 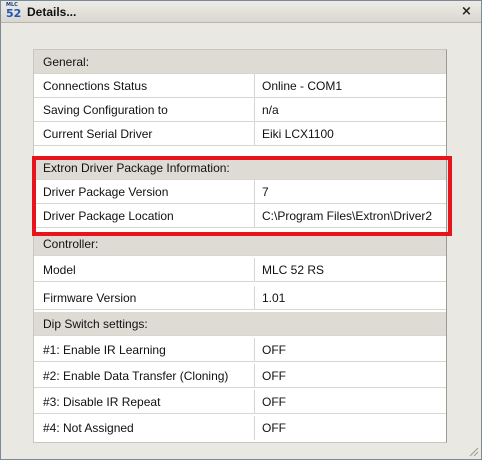 I want to click on table-row: Connections Status Online - COM1, so click(x=240, y=86).